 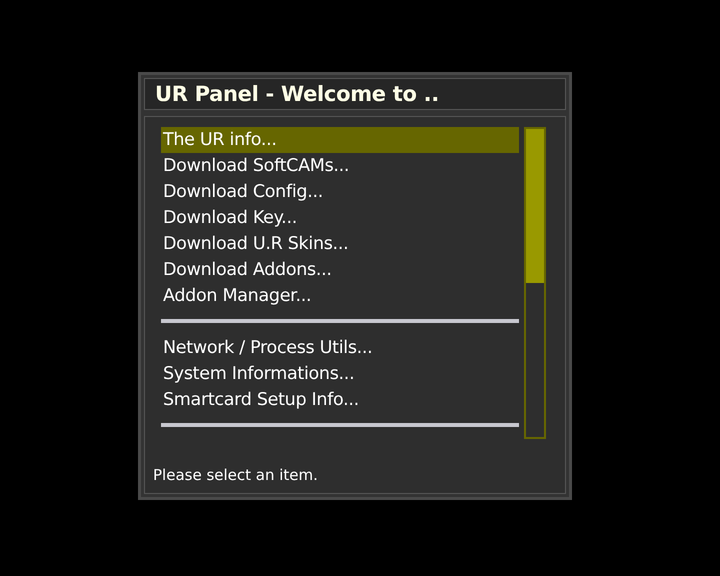 What do you see at coordinates (236, 475) in the screenshot?
I see `status-text: Please select an item.` at bounding box center [236, 475].